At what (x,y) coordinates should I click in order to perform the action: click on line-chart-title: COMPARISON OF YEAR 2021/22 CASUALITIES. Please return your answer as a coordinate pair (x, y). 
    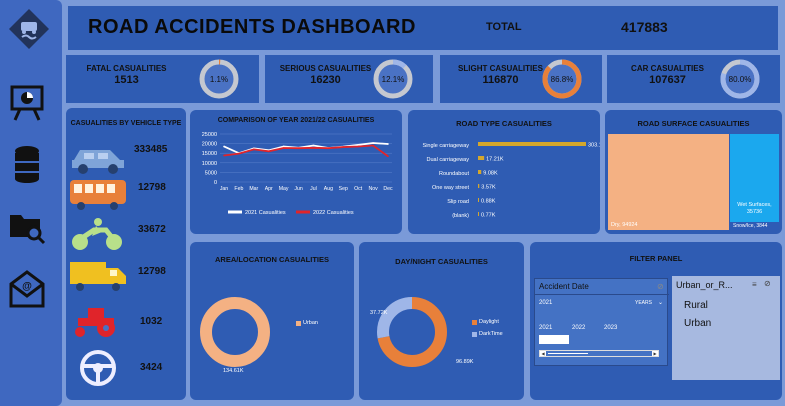
    Looking at the image, I should click on (296, 120).